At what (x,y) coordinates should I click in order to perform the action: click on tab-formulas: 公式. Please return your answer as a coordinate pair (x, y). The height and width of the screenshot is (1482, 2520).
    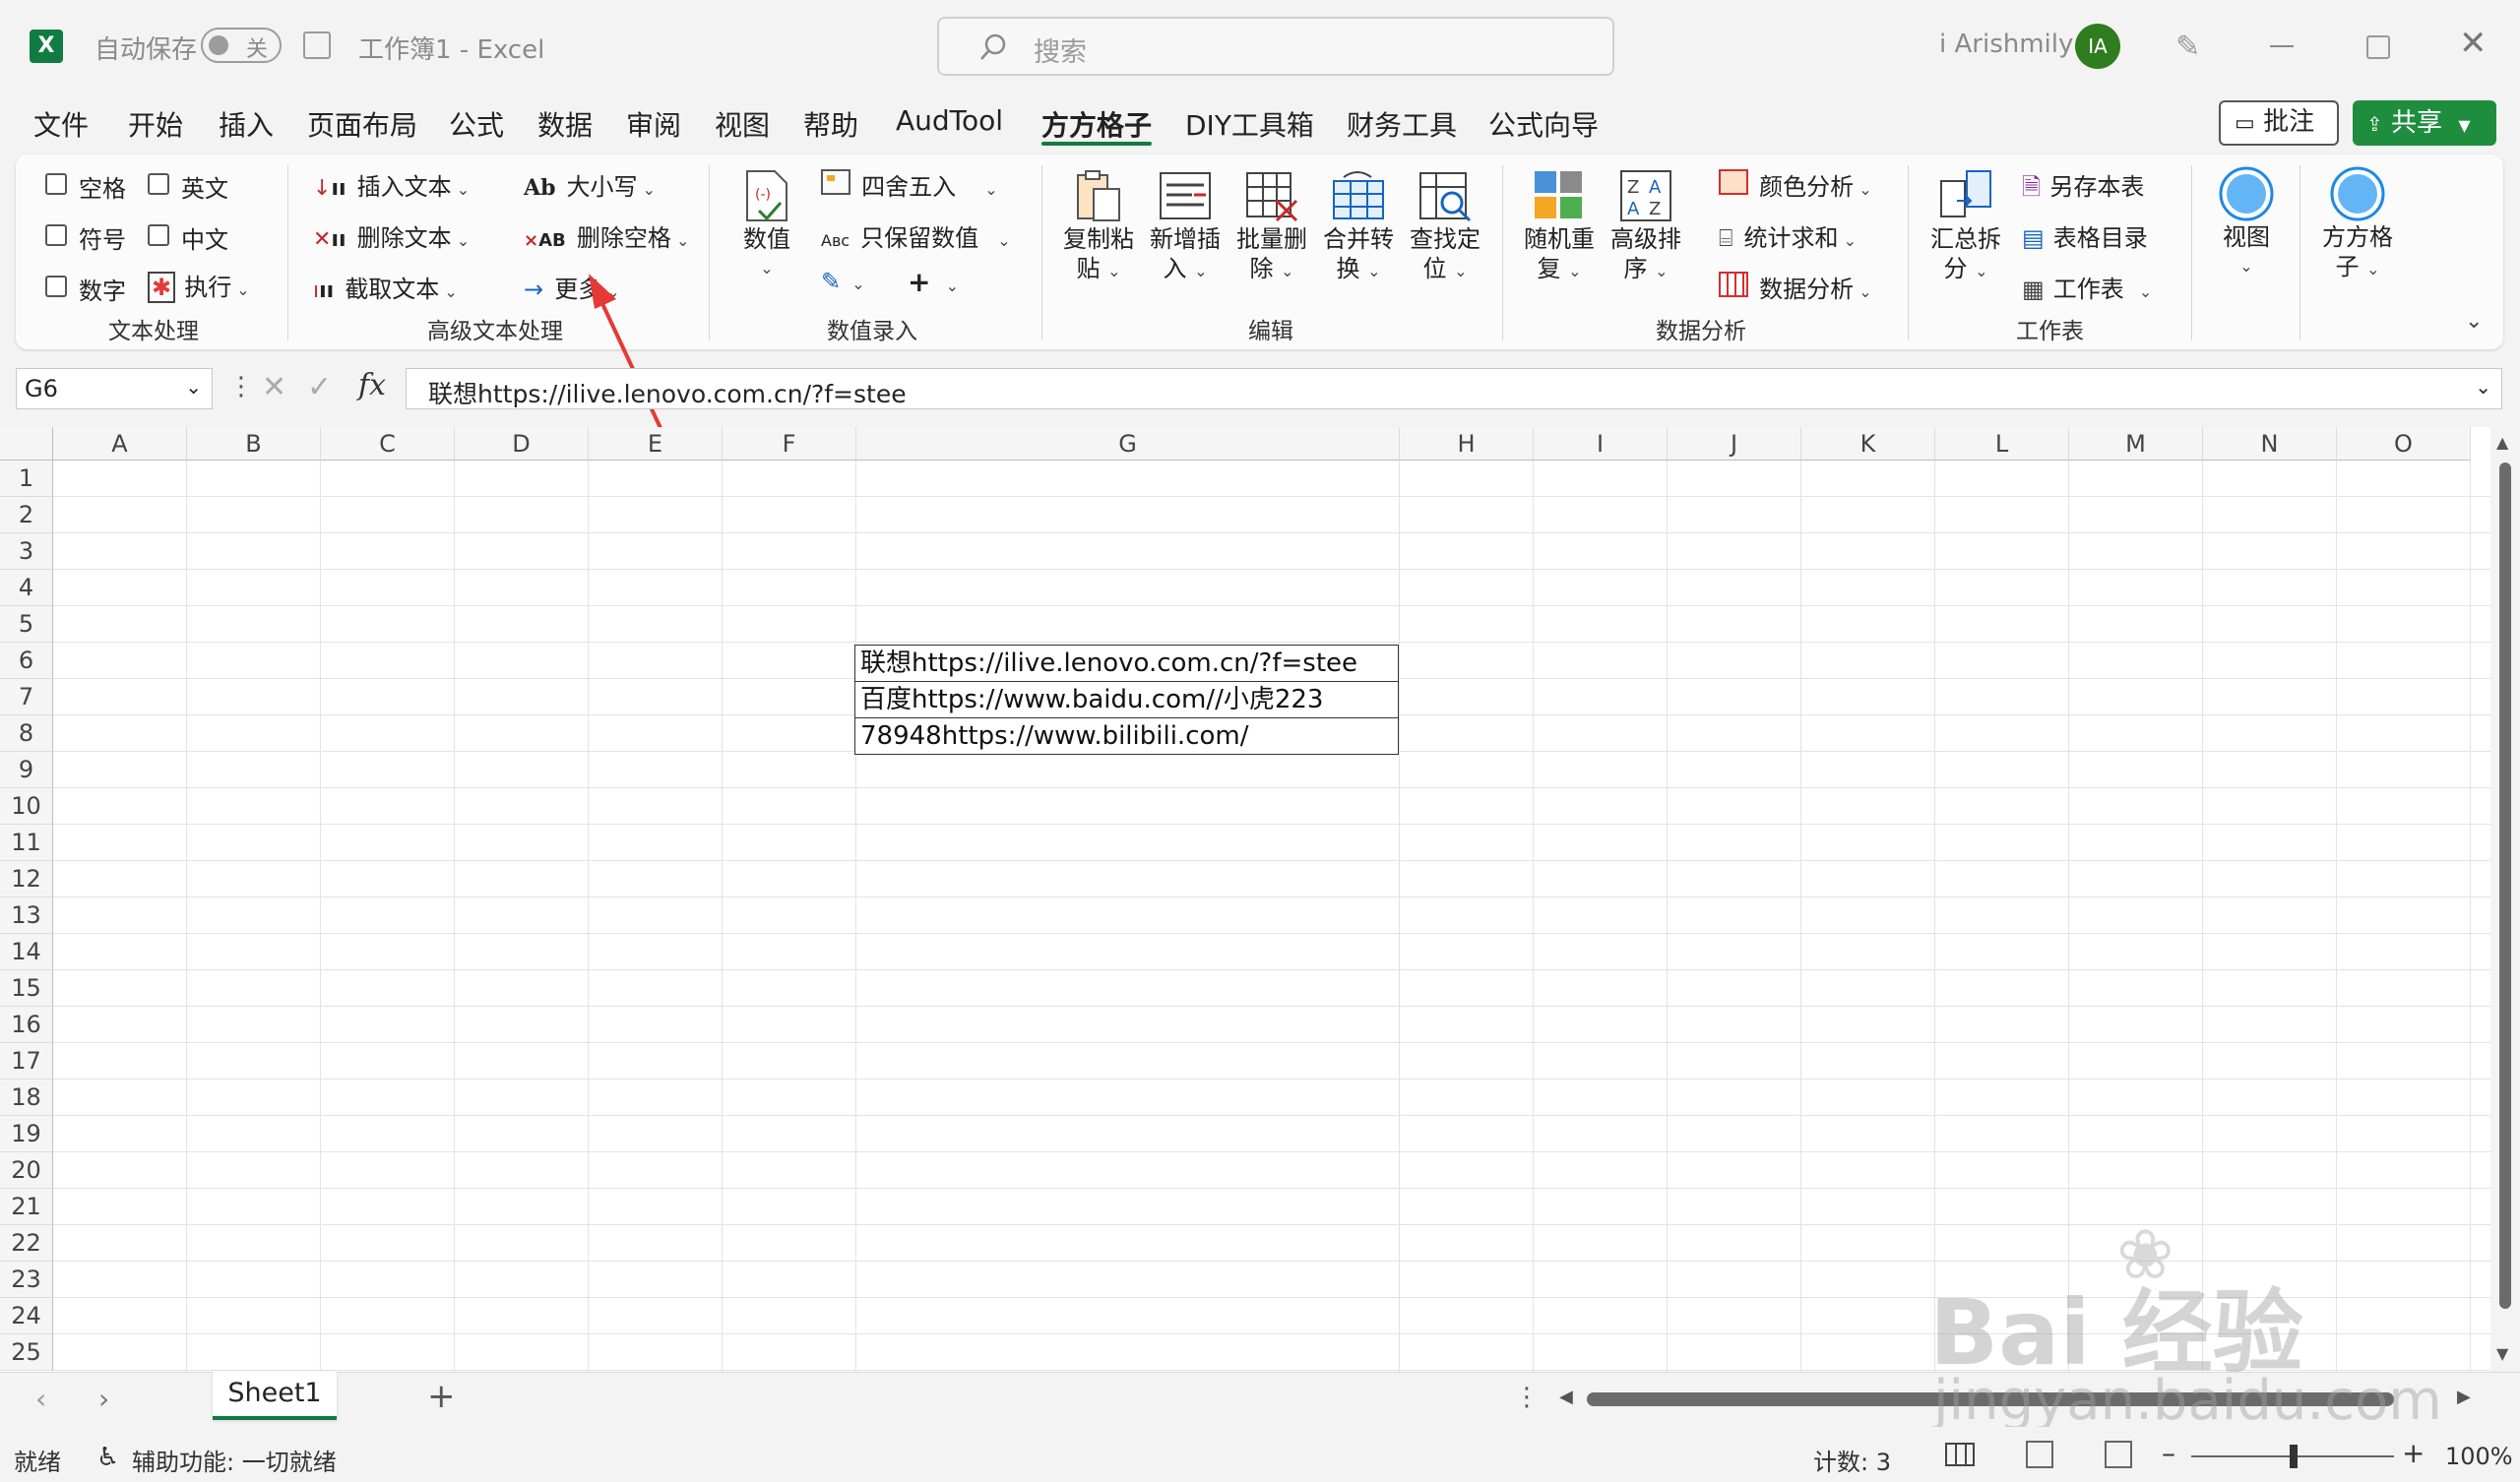
    Looking at the image, I should click on (476, 124).